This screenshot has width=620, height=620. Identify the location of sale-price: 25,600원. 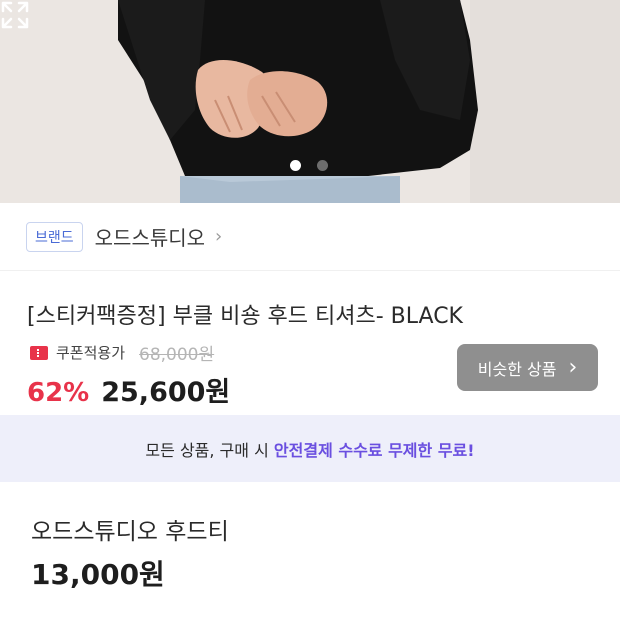
(166, 392).